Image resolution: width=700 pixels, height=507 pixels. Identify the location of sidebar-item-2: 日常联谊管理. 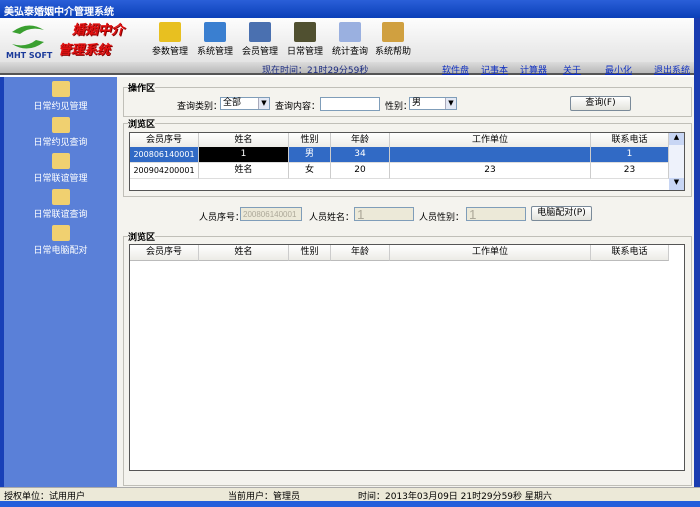
(60, 168).